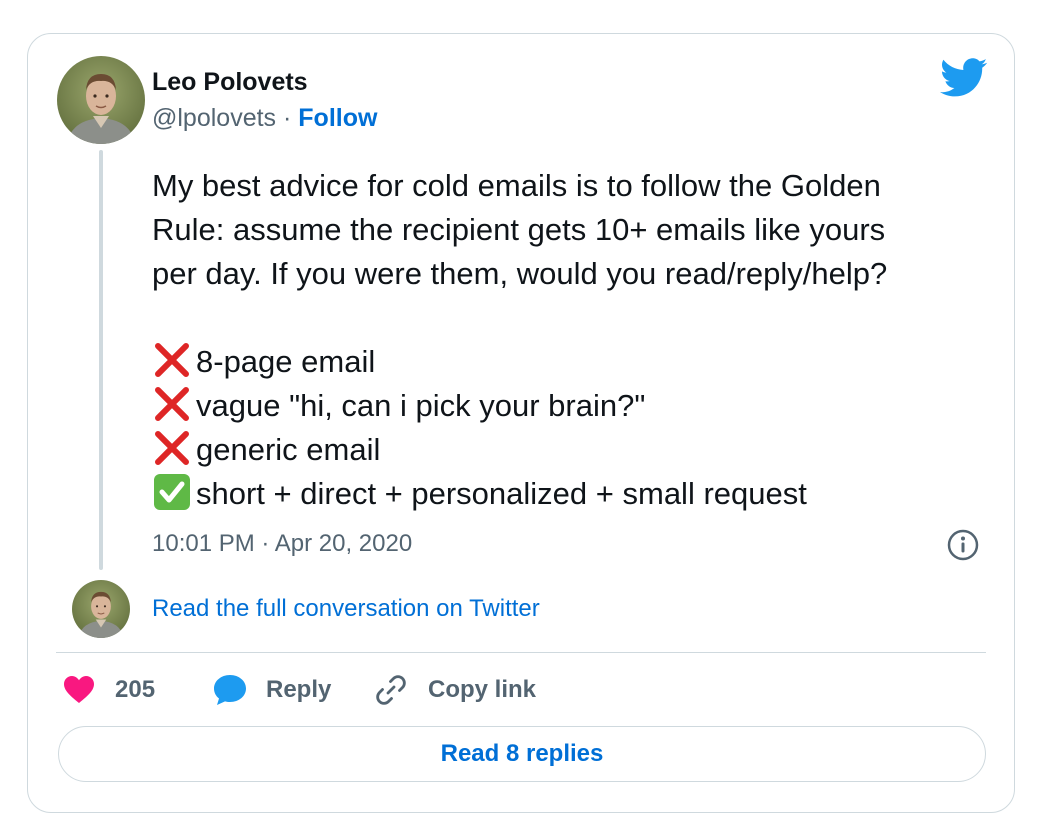  Describe the element at coordinates (230, 690) in the screenshot. I see `reply-bubble-icon` at that location.